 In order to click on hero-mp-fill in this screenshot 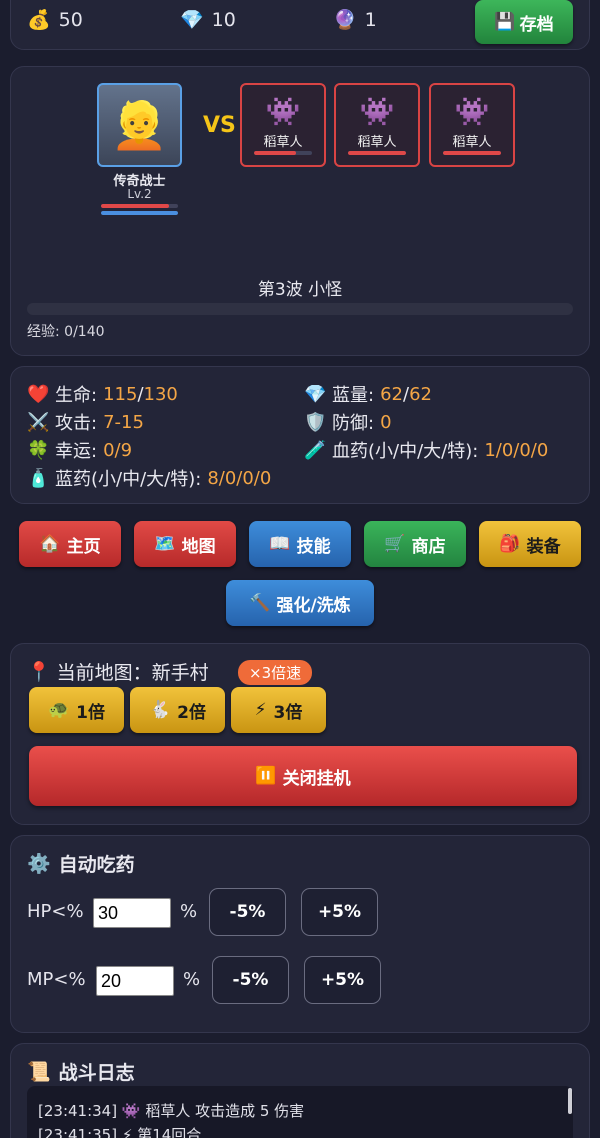, I will do `click(139, 213)`.